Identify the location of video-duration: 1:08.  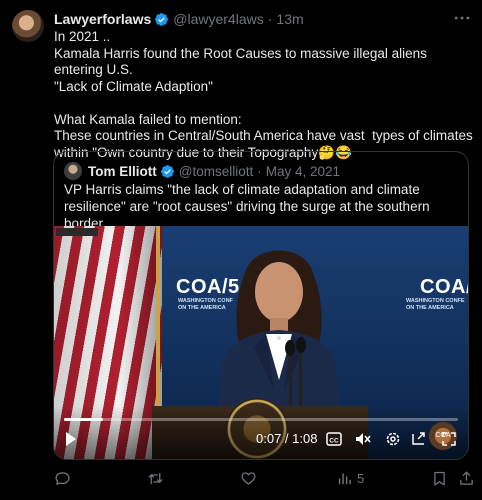
(305, 438).